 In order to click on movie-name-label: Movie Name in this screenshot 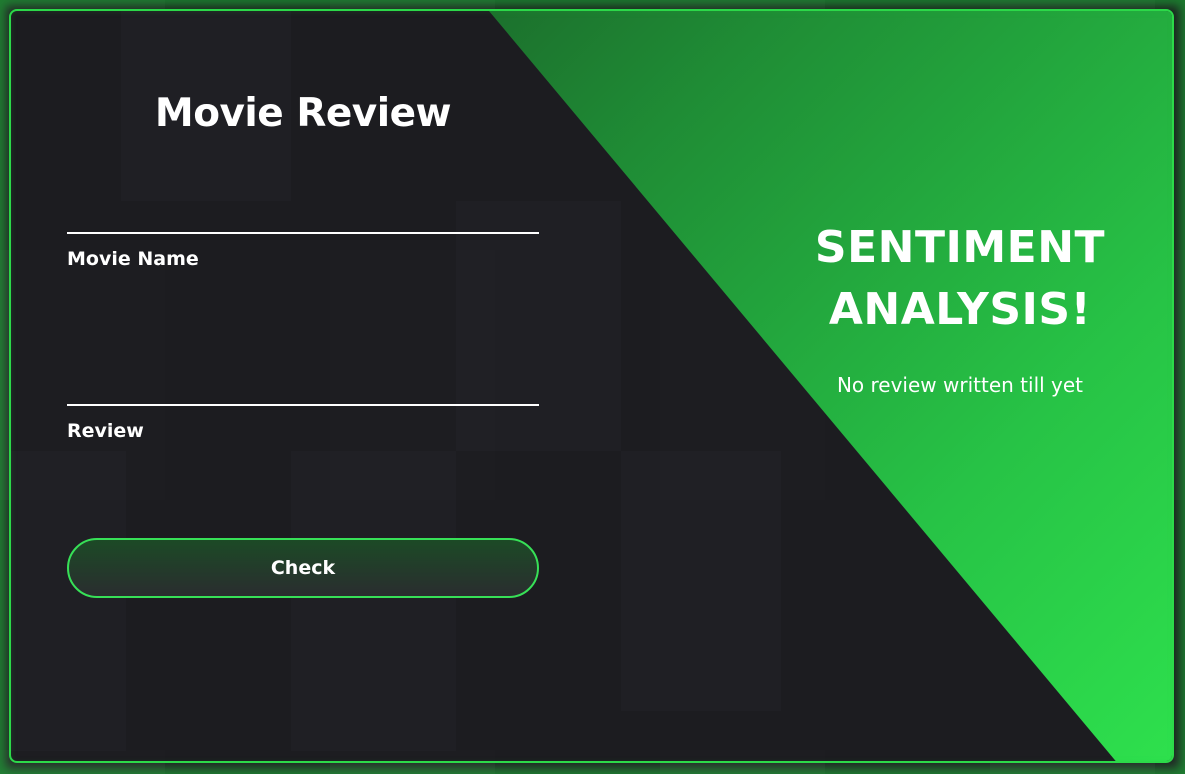, I will do `click(133, 259)`.